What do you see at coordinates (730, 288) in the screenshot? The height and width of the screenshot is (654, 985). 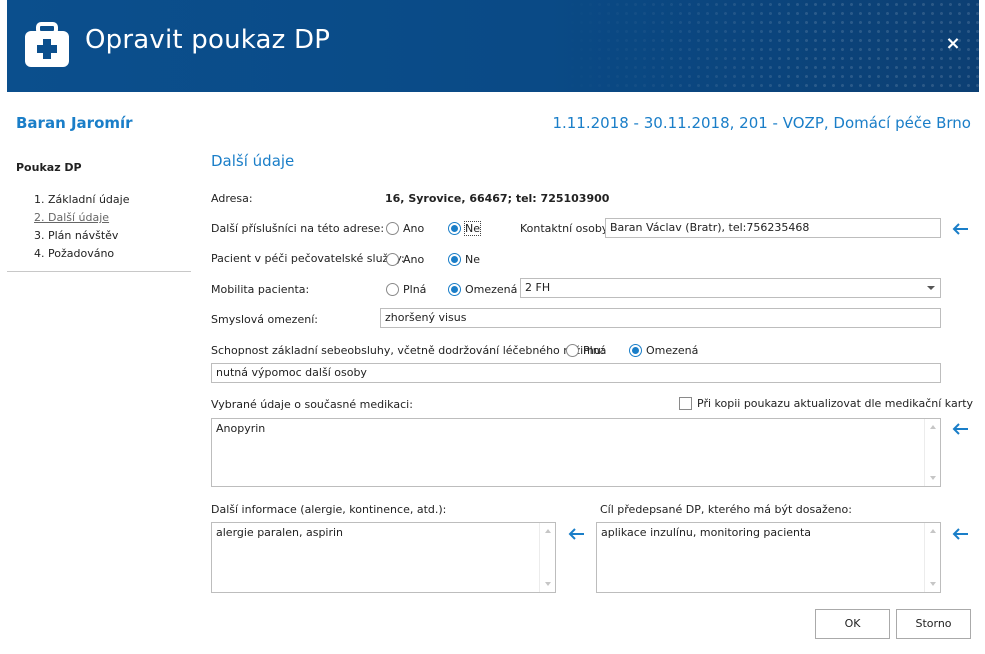 I see `mobility-detail-select: 2 FH` at bounding box center [730, 288].